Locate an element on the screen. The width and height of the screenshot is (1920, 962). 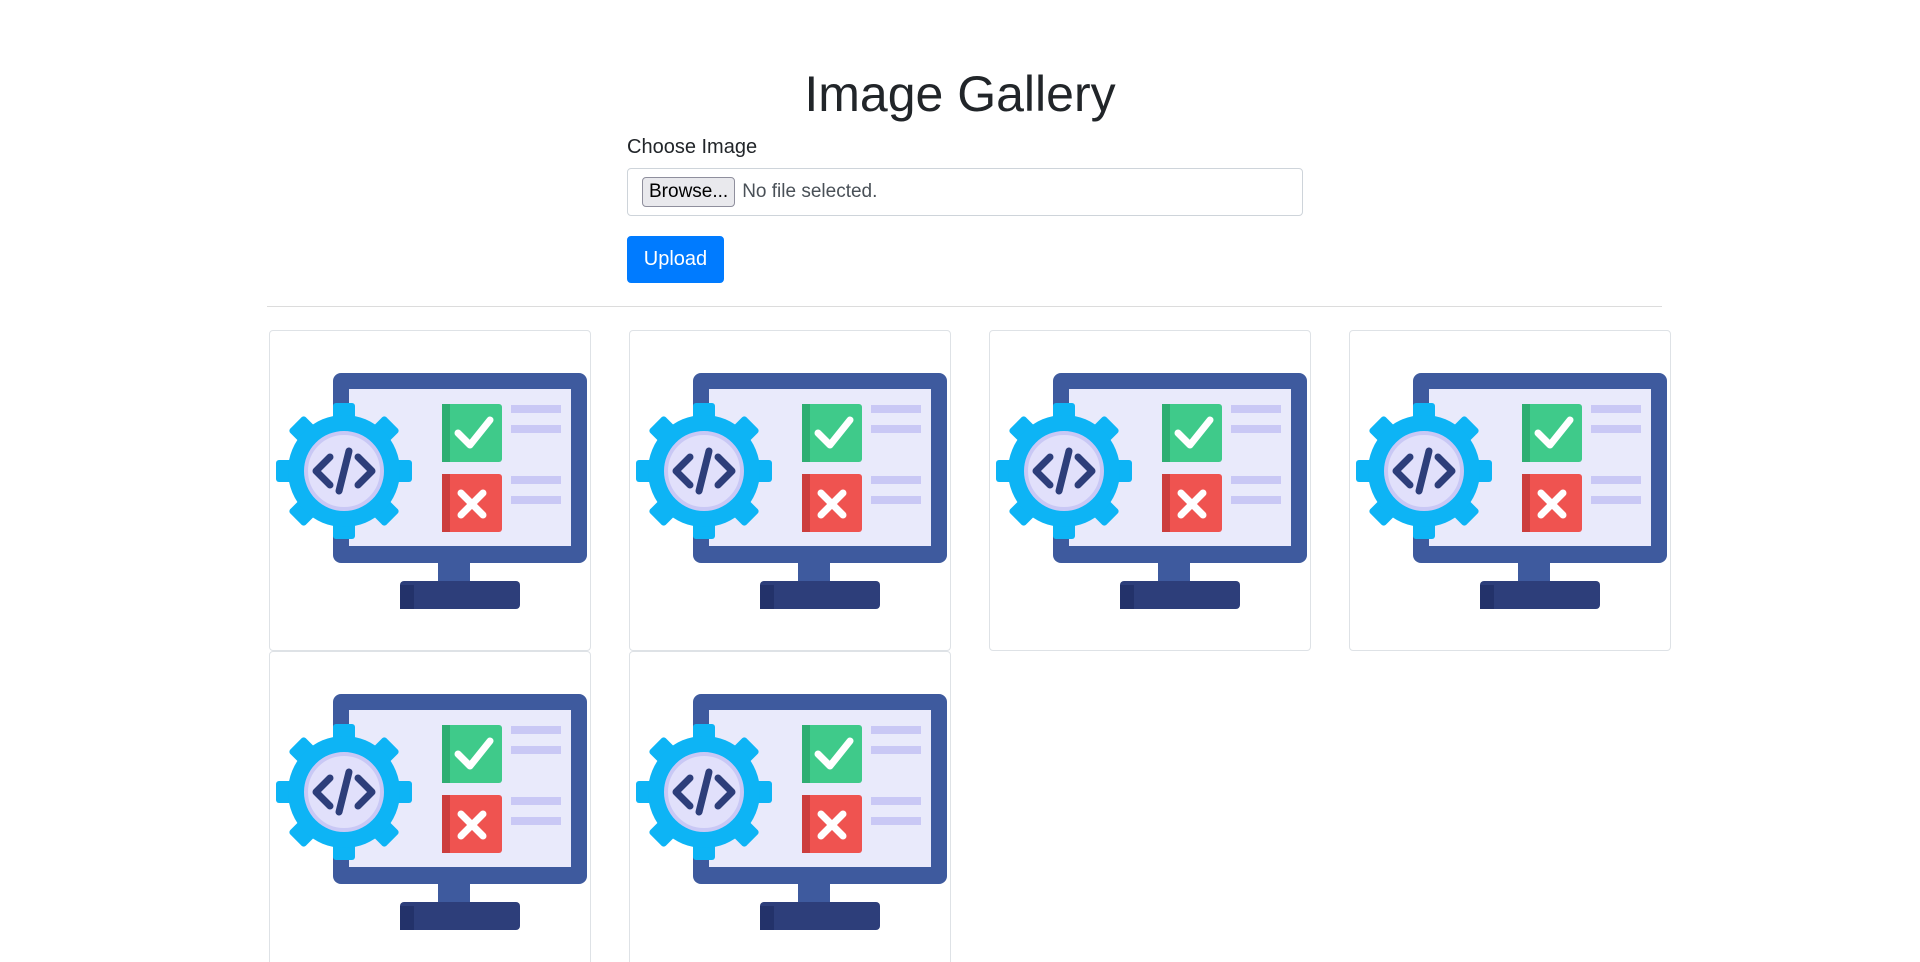
divider is located at coordinates (964, 306).